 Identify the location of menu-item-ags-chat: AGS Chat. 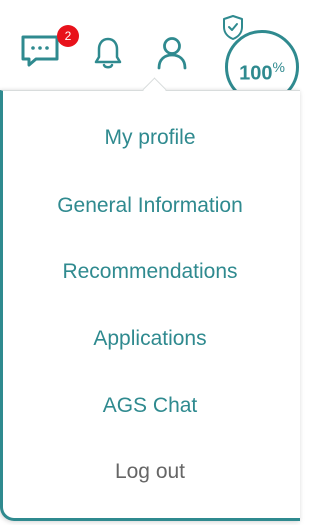
(150, 406).